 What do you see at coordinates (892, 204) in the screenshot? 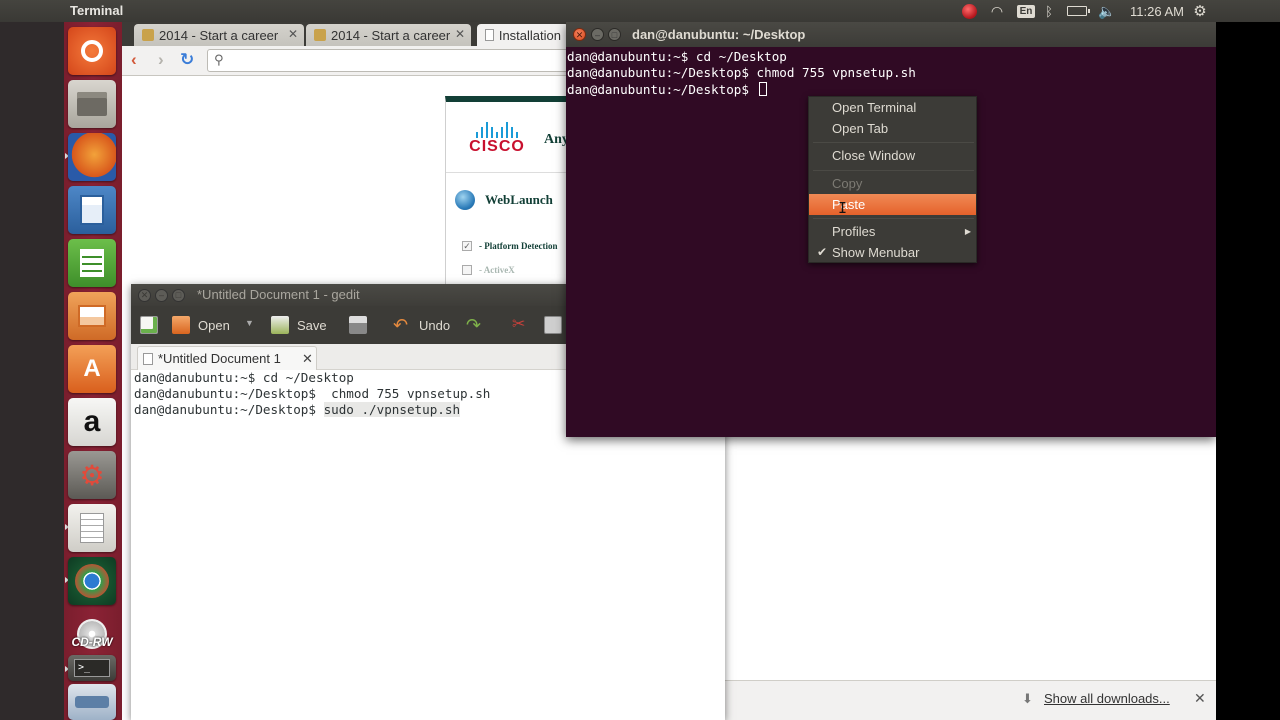
I see `menu-item-paste: Paste` at bounding box center [892, 204].